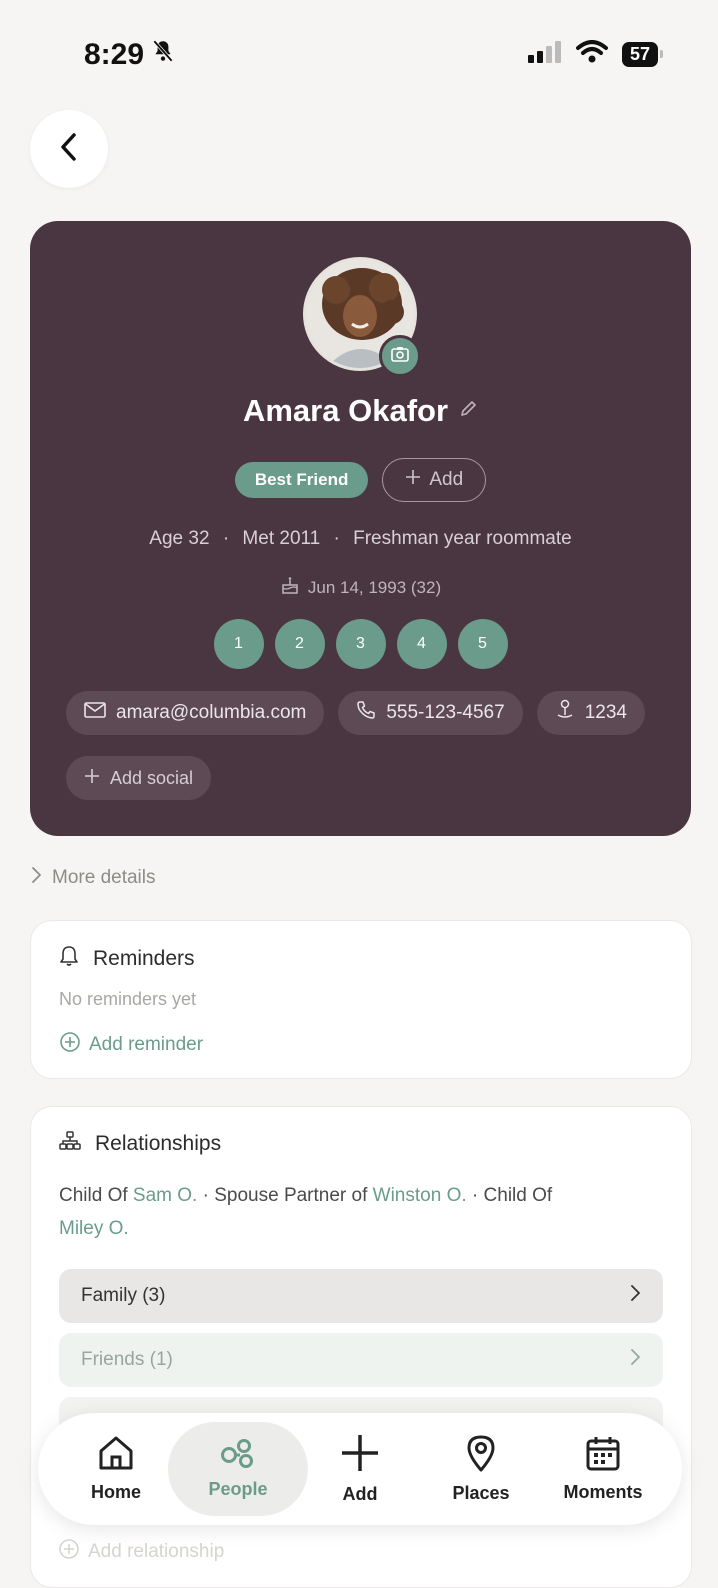 The width and height of the screenshot is (718, 1588). Describe the element at coordinates (211, 712) in the screenshot. I see `email-text: amara@columbia.com` at that location.